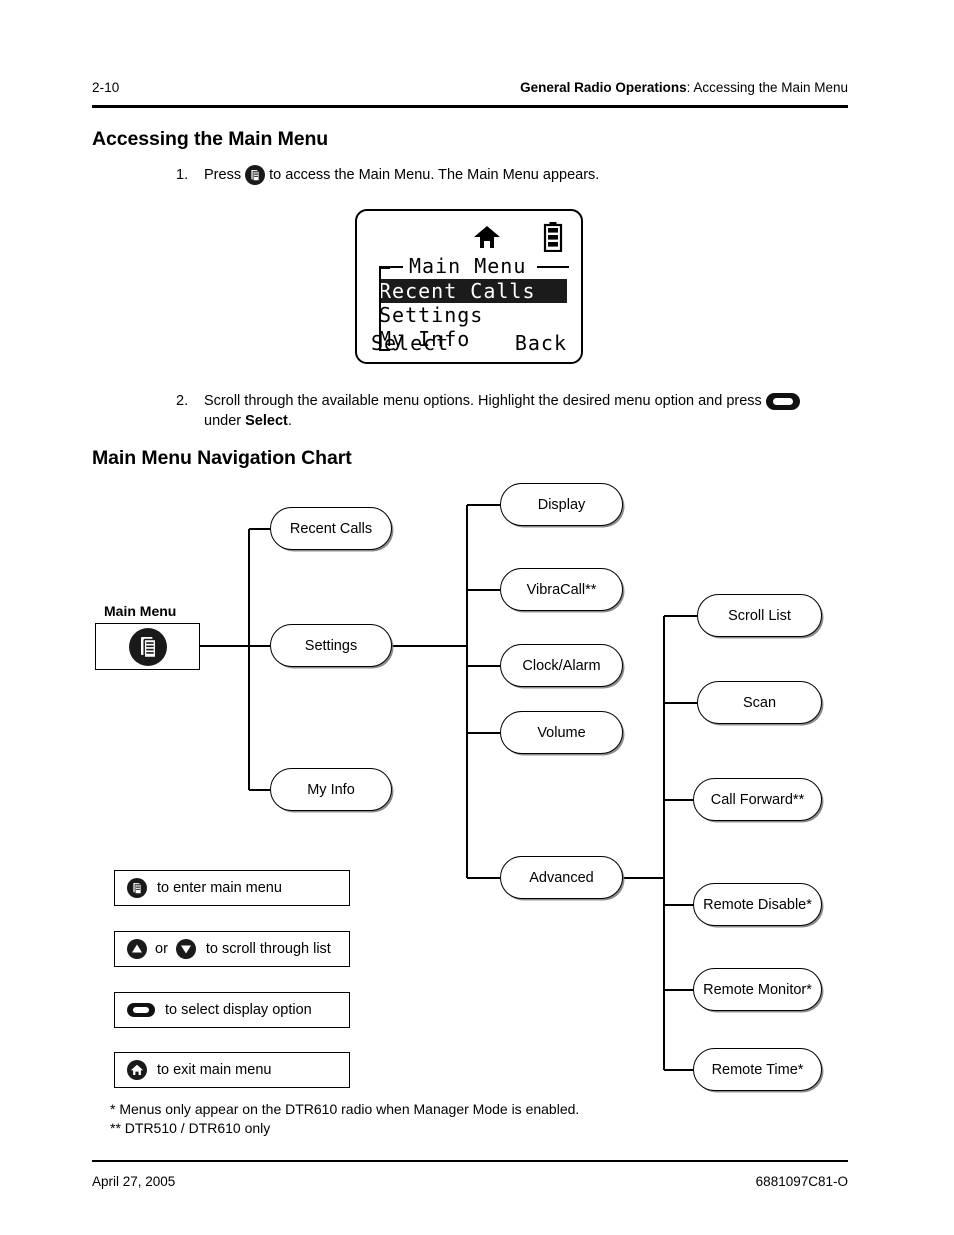 Image resolution: width=954 pixels, height=1235 pixels. What do you see at coordinates (289, 421) in the screenshot?
I see `step-2-text-end: .` at bounding box center [289, 421].